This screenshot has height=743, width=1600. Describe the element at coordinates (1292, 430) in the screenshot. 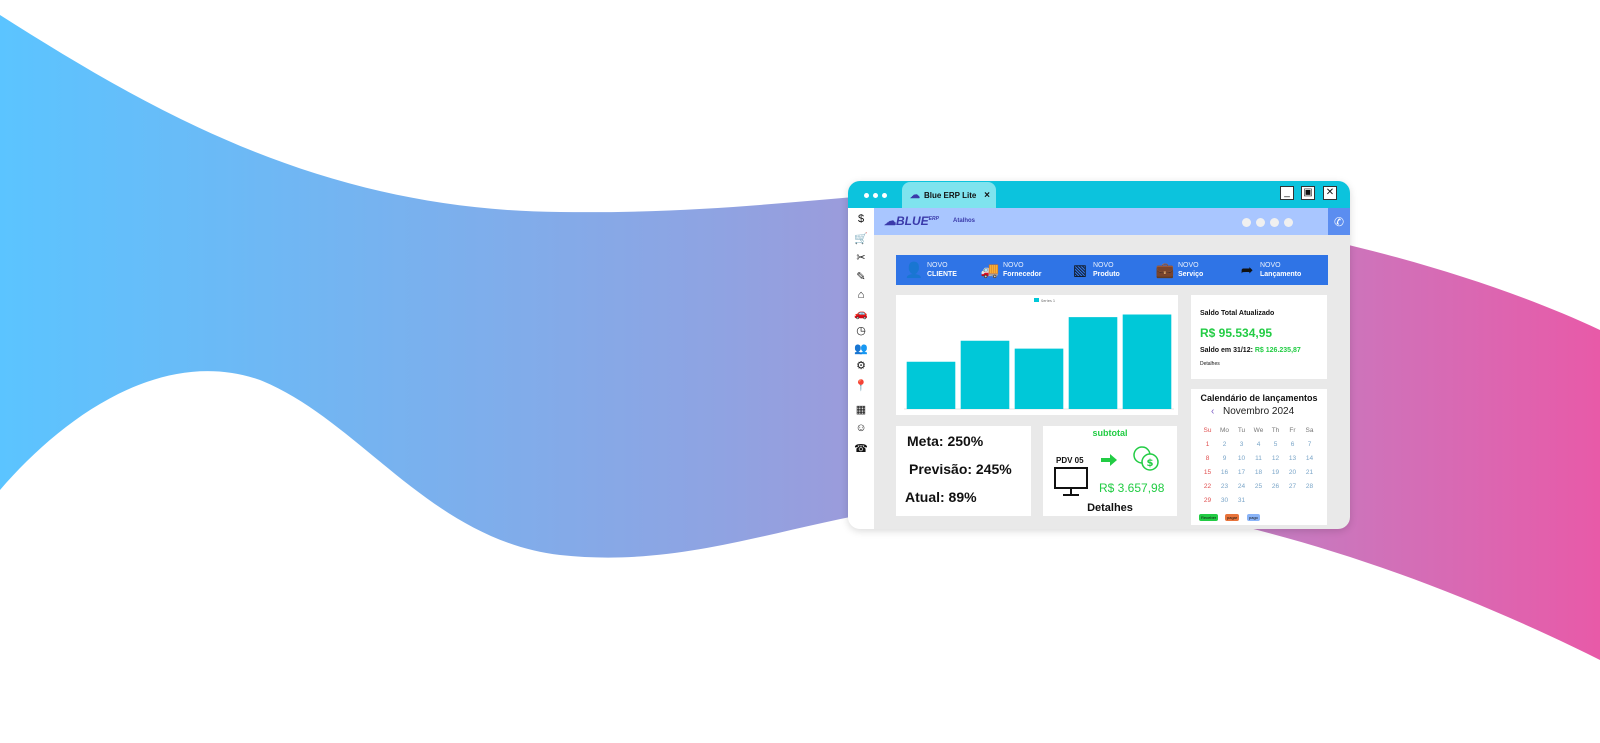

I see `calendar-weekday: Fr` at that location.